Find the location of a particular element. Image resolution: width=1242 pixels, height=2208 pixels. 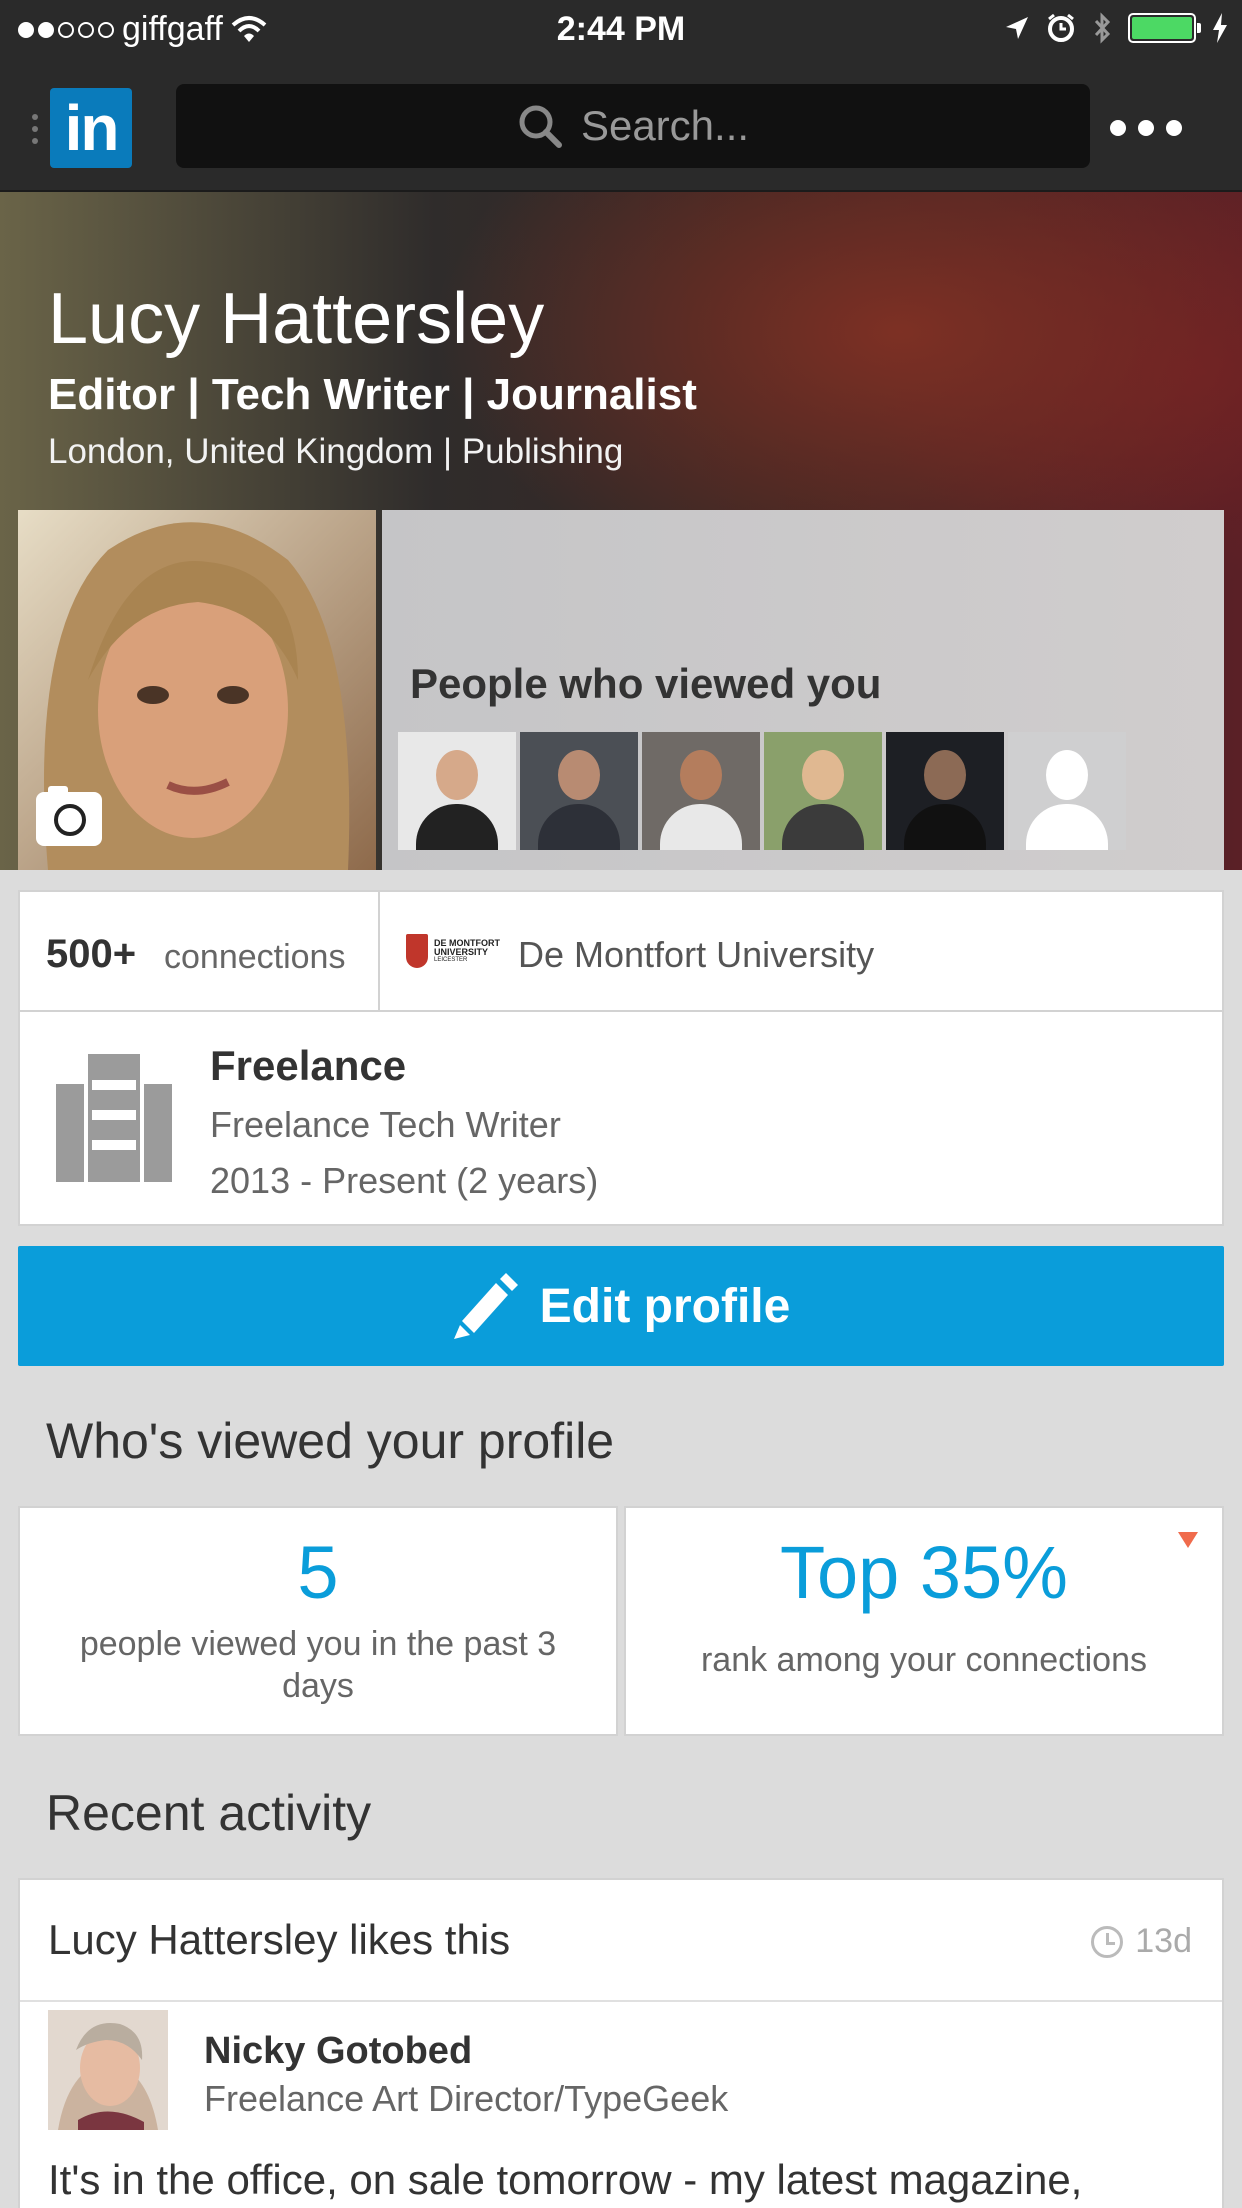

charging-icon is located at coordinates (1220, 28).